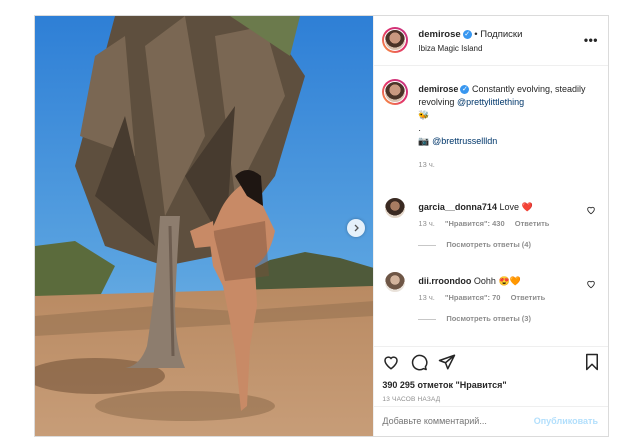 The height and width of the screenshot is (448, 620). I want to click on action-icons, so click(419, 362).